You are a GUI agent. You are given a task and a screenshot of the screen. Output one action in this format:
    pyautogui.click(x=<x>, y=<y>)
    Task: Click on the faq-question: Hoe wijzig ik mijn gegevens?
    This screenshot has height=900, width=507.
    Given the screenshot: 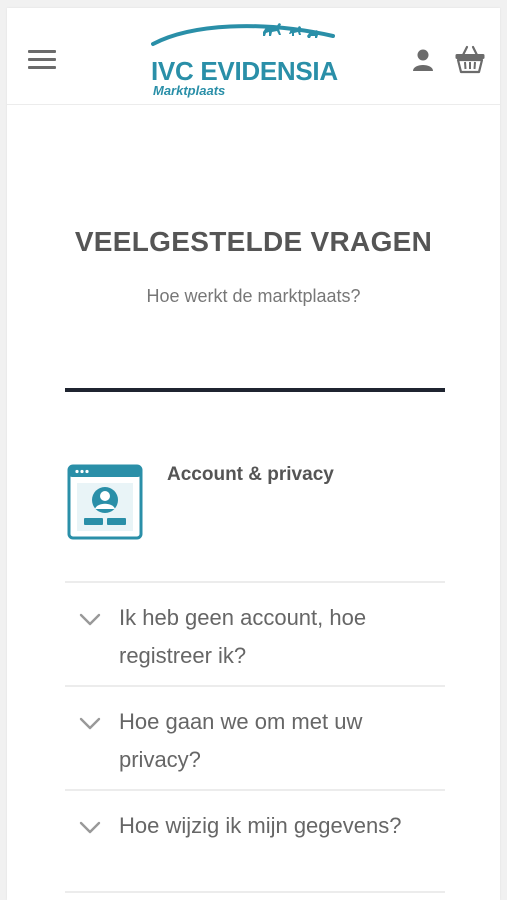 What is the action you would take?
    pyautogui.click(x=260, y=825)
    